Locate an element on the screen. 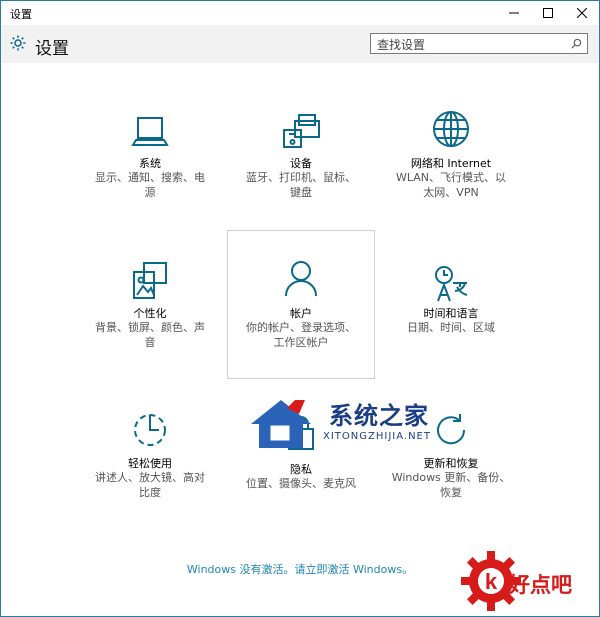 This screenshot has width=600, height=617. corner-logo: k 好点吧 is located at coordinates (529, 582).